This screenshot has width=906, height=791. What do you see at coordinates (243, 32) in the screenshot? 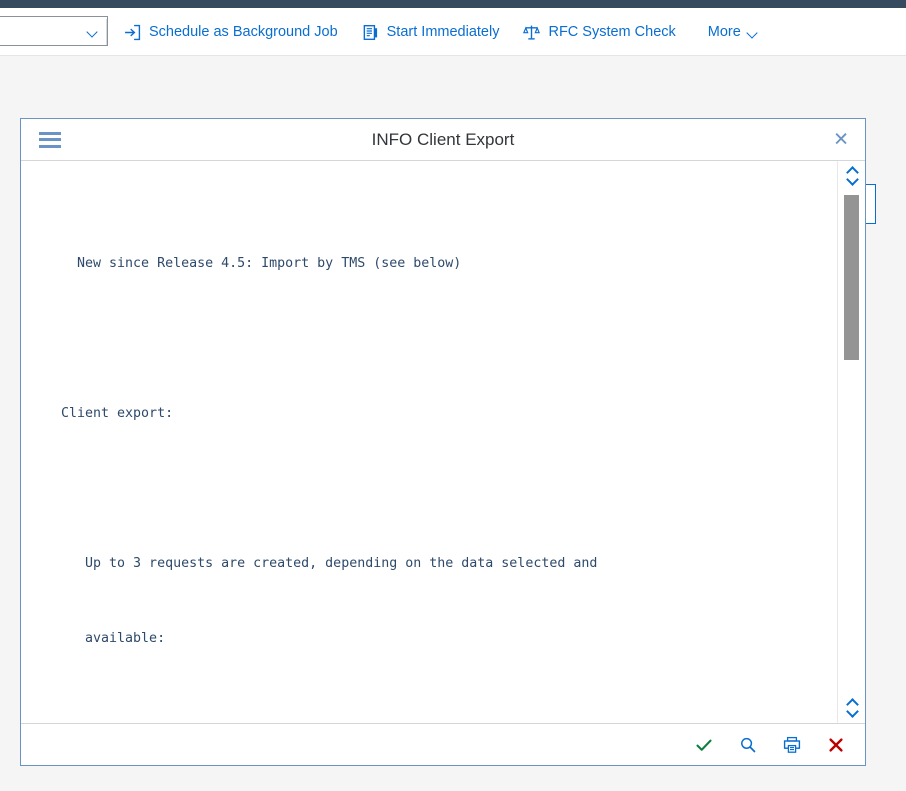
I see `schedule-as-background-job-label: Schedule as Background Job` at bounding box center [243, 32].